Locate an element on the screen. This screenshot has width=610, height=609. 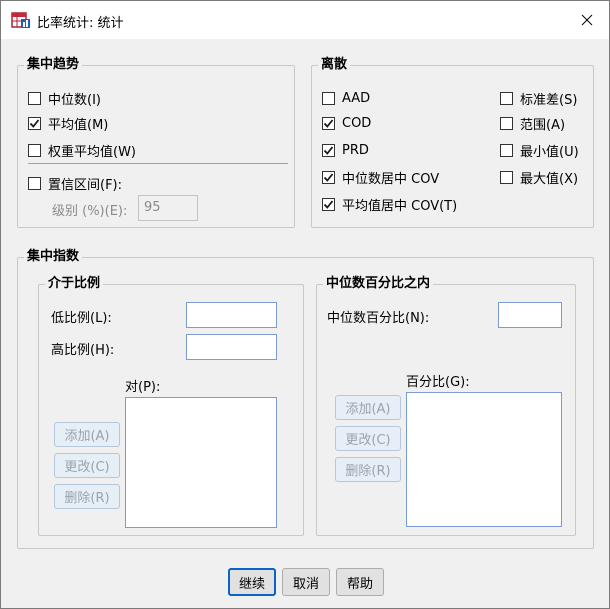
mean-checkbox-box is located at coordinates (34, 123).